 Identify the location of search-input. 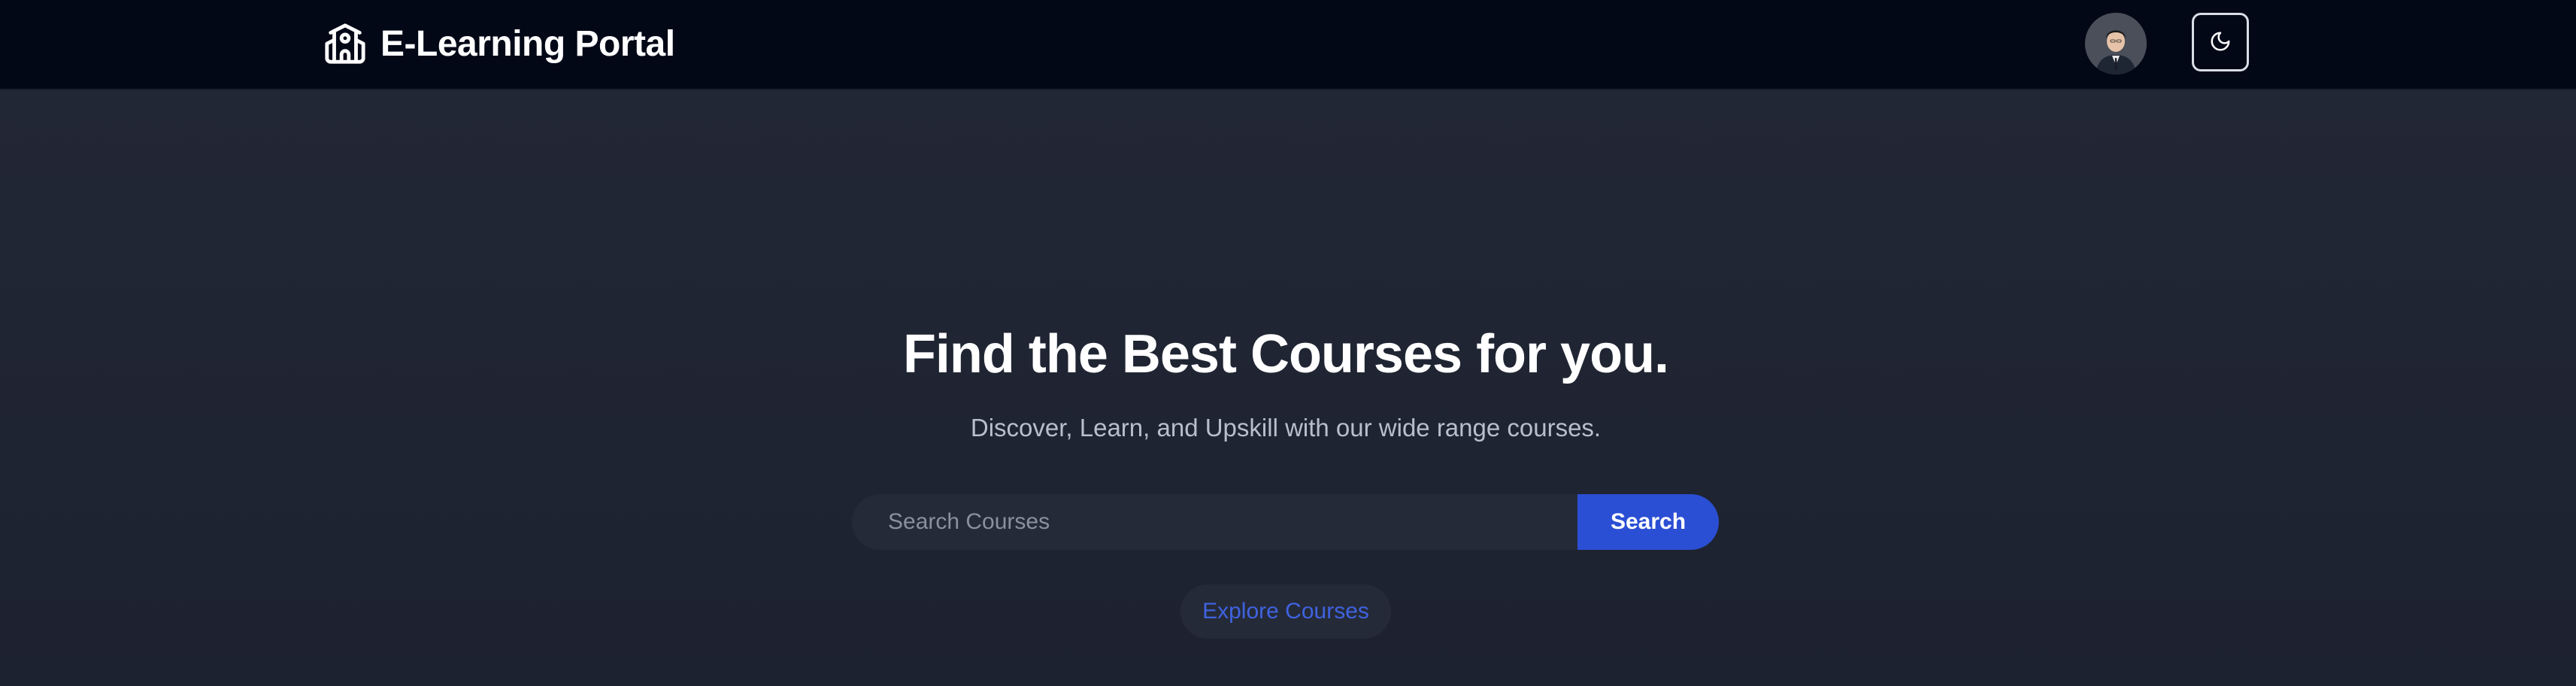
(1214, 522).